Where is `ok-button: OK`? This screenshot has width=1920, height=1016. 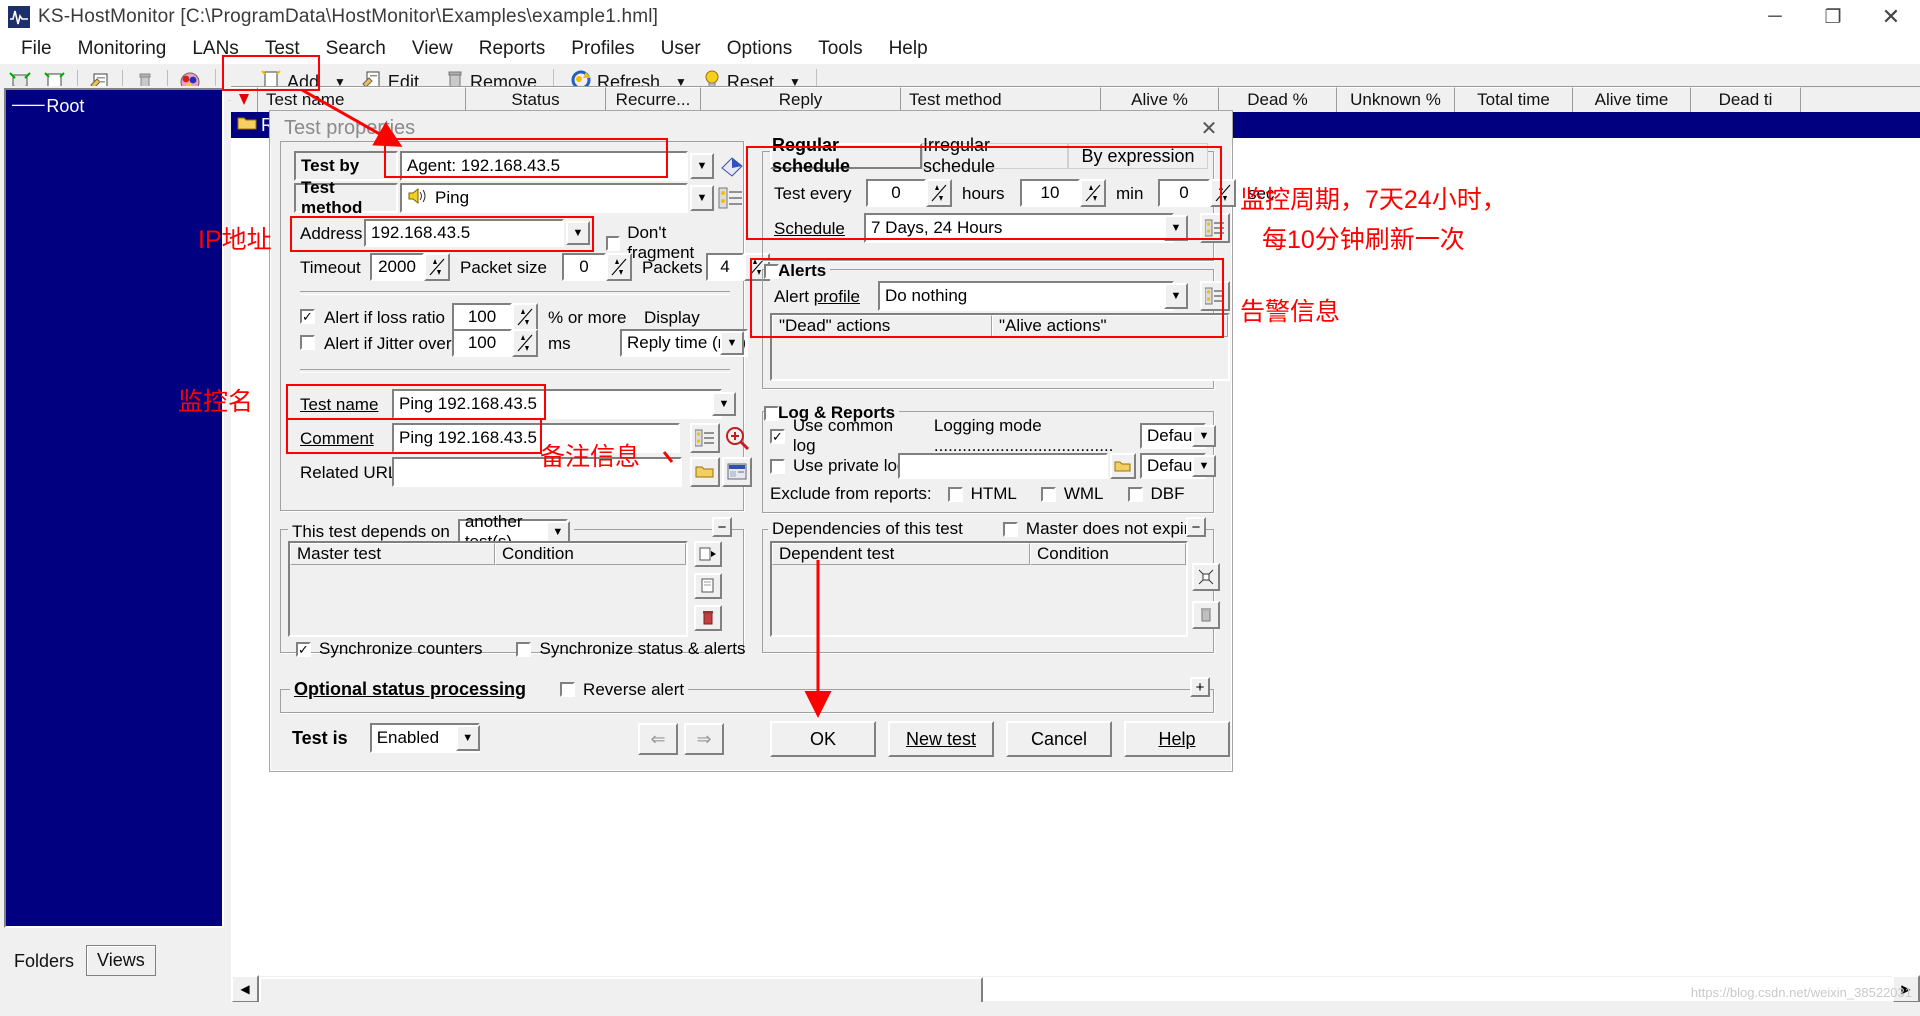
ok-button: OK is located at coordinates (823, 739).